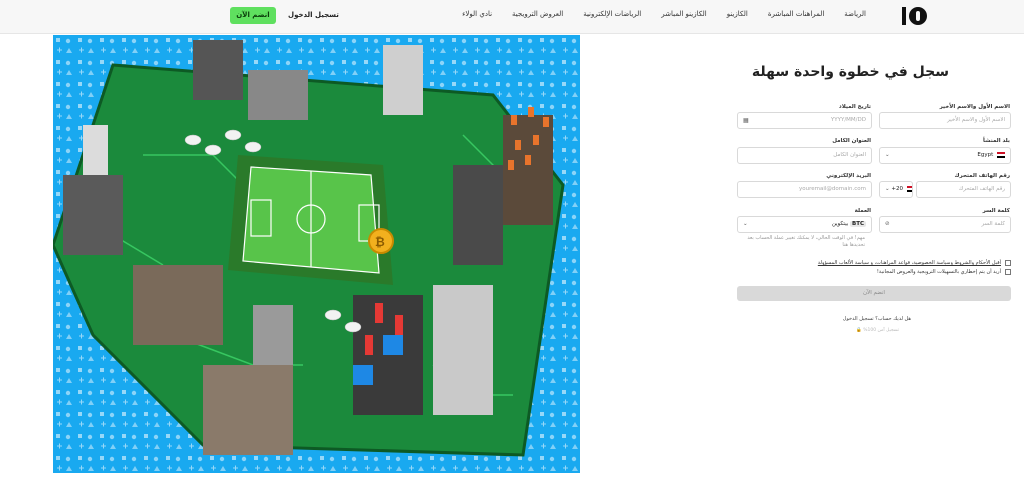 This screenshot has height=498, width=1024. Describe the element at coordinates (904, 16) in the screenshot. I see `logo-bar-icon` at that location.